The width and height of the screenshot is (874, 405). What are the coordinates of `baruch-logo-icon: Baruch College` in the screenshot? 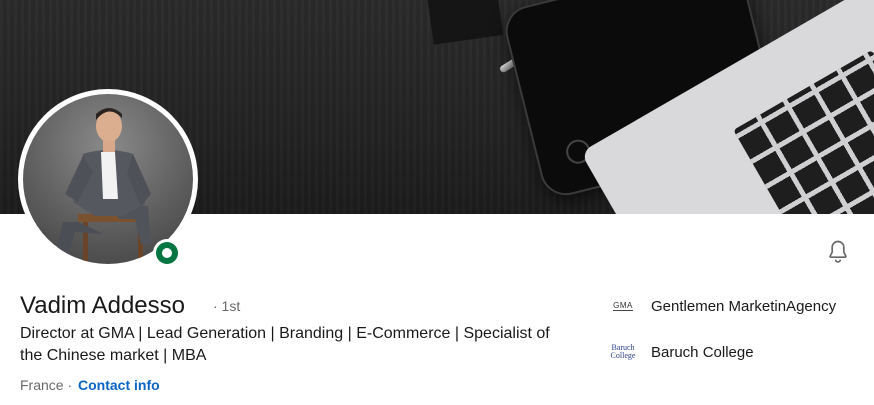 It's located at (623, 351).